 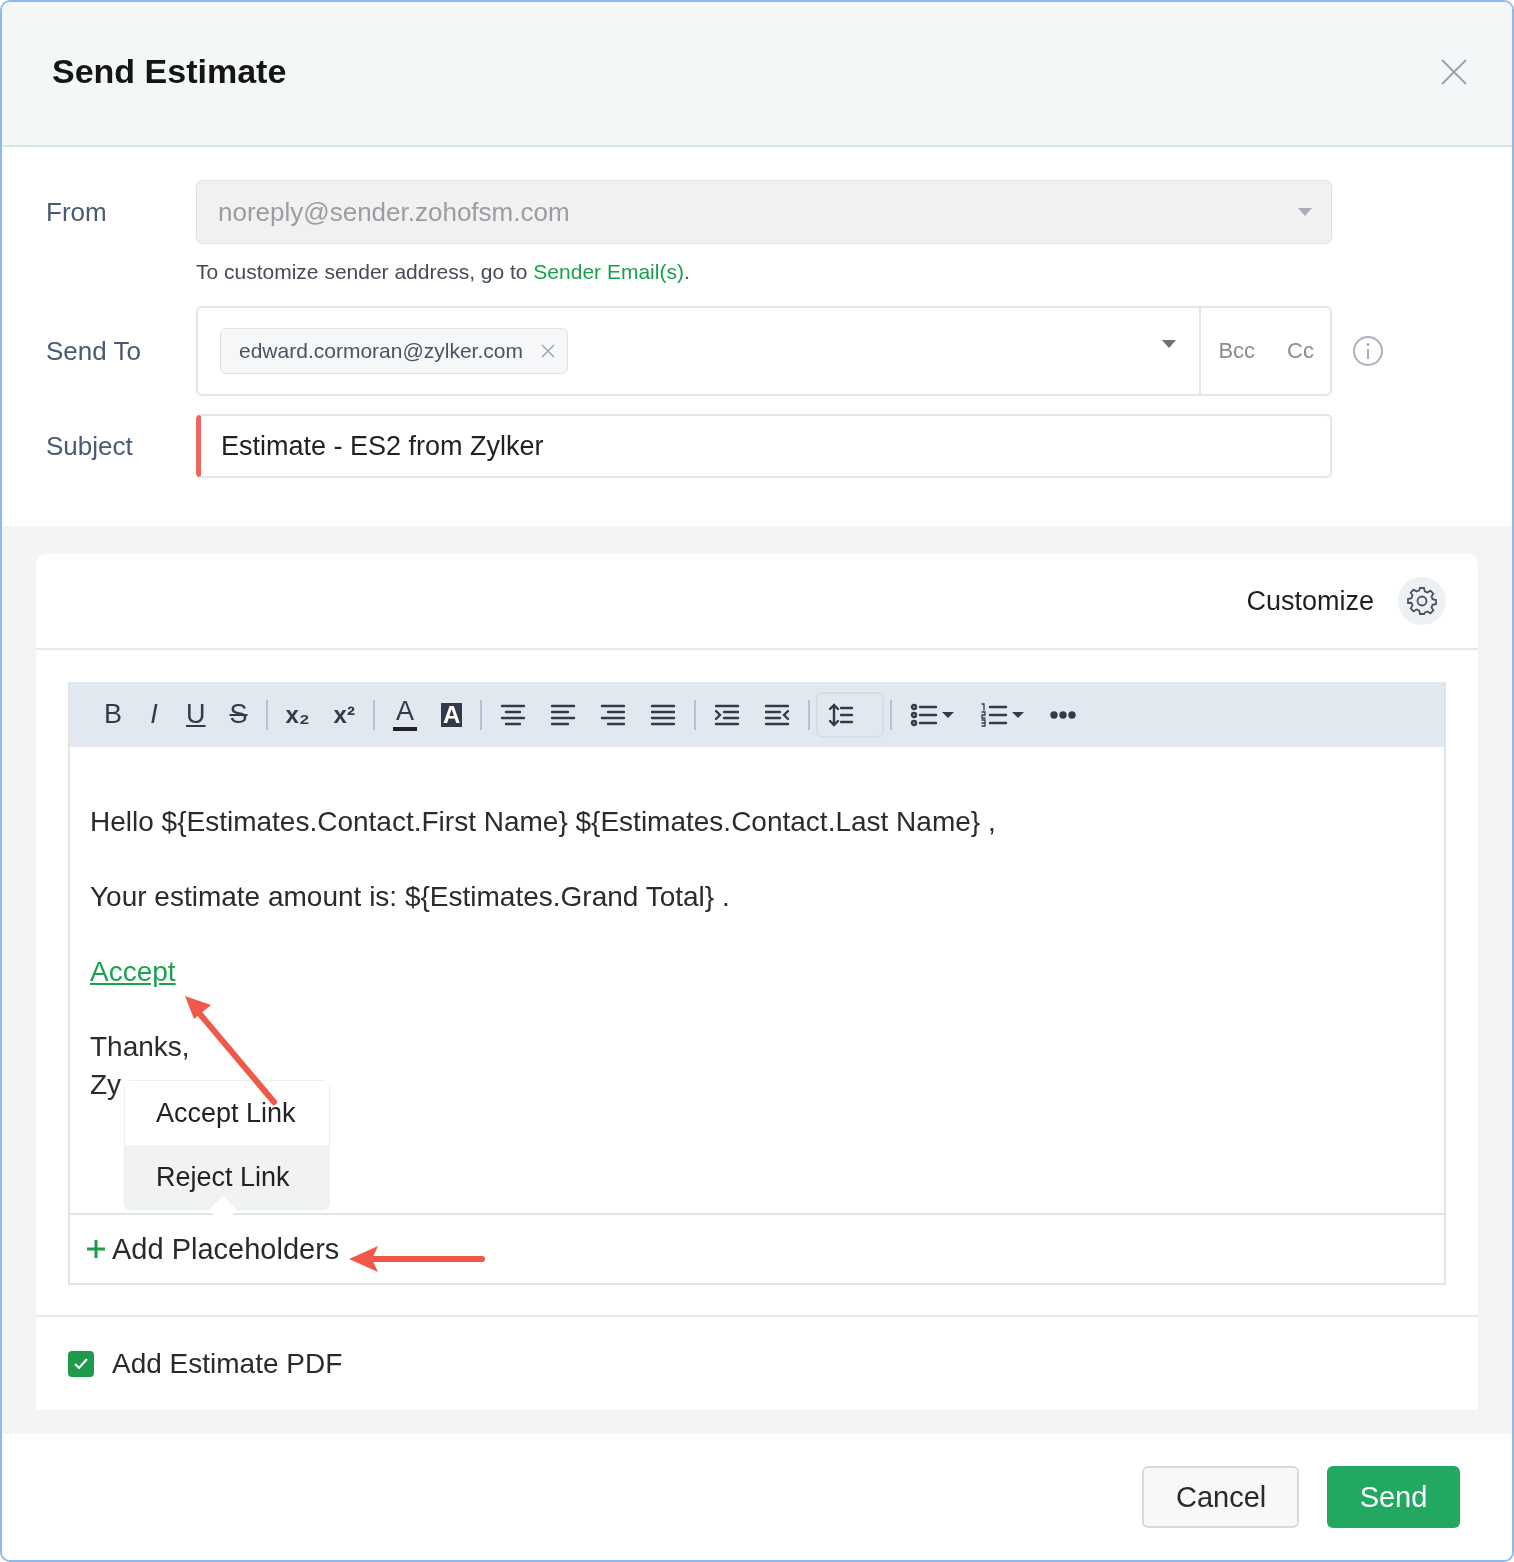 I want to click on checkbox, so click(x=81, y=1364).